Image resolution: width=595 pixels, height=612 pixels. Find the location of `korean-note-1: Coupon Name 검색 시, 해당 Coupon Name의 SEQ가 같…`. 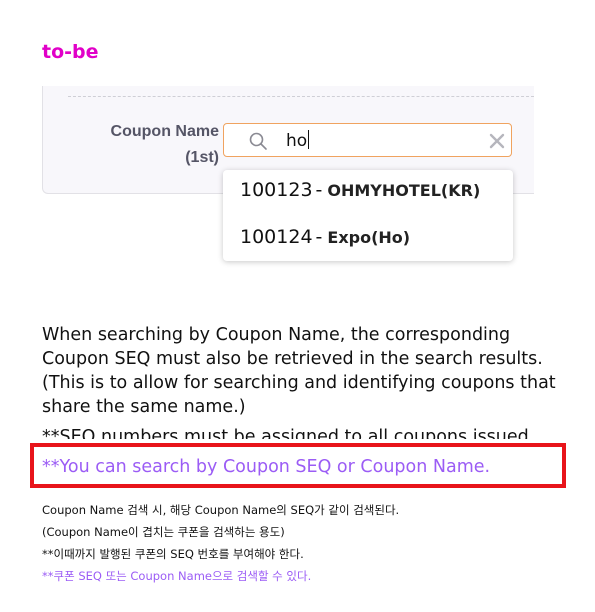

korean-note-1: Coupon Name 검색 시, 해당 Coupon Name의 SEQ가 같… is located at coordinates (221, 510).